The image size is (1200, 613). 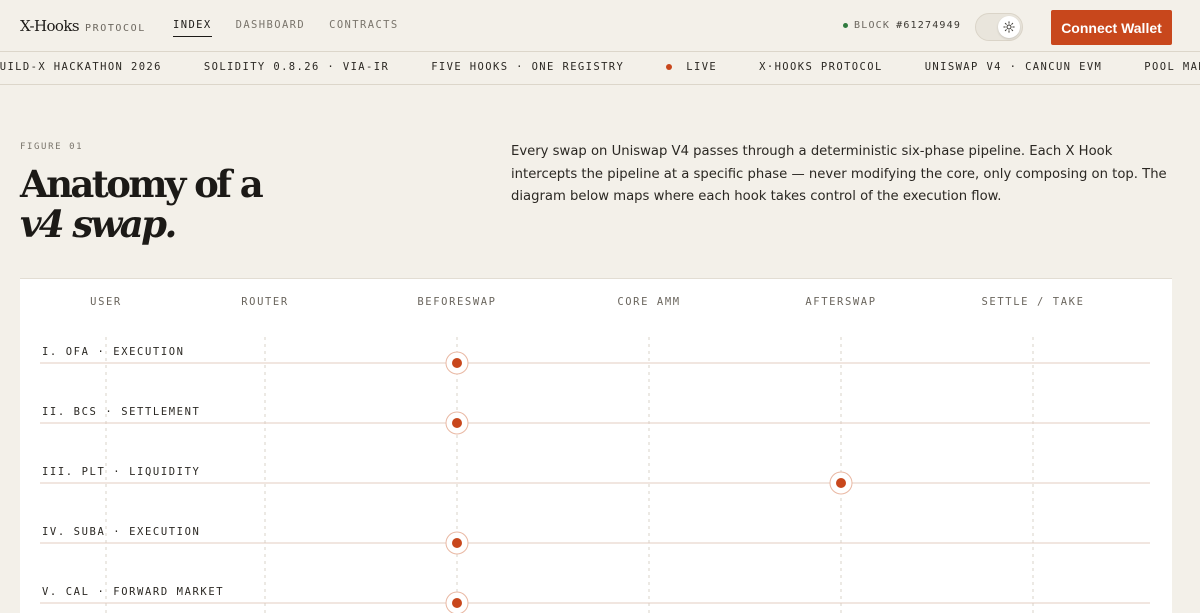 I want to click on ticker-item: POOL MANAGER · 0, so click(x=1172, y=67).